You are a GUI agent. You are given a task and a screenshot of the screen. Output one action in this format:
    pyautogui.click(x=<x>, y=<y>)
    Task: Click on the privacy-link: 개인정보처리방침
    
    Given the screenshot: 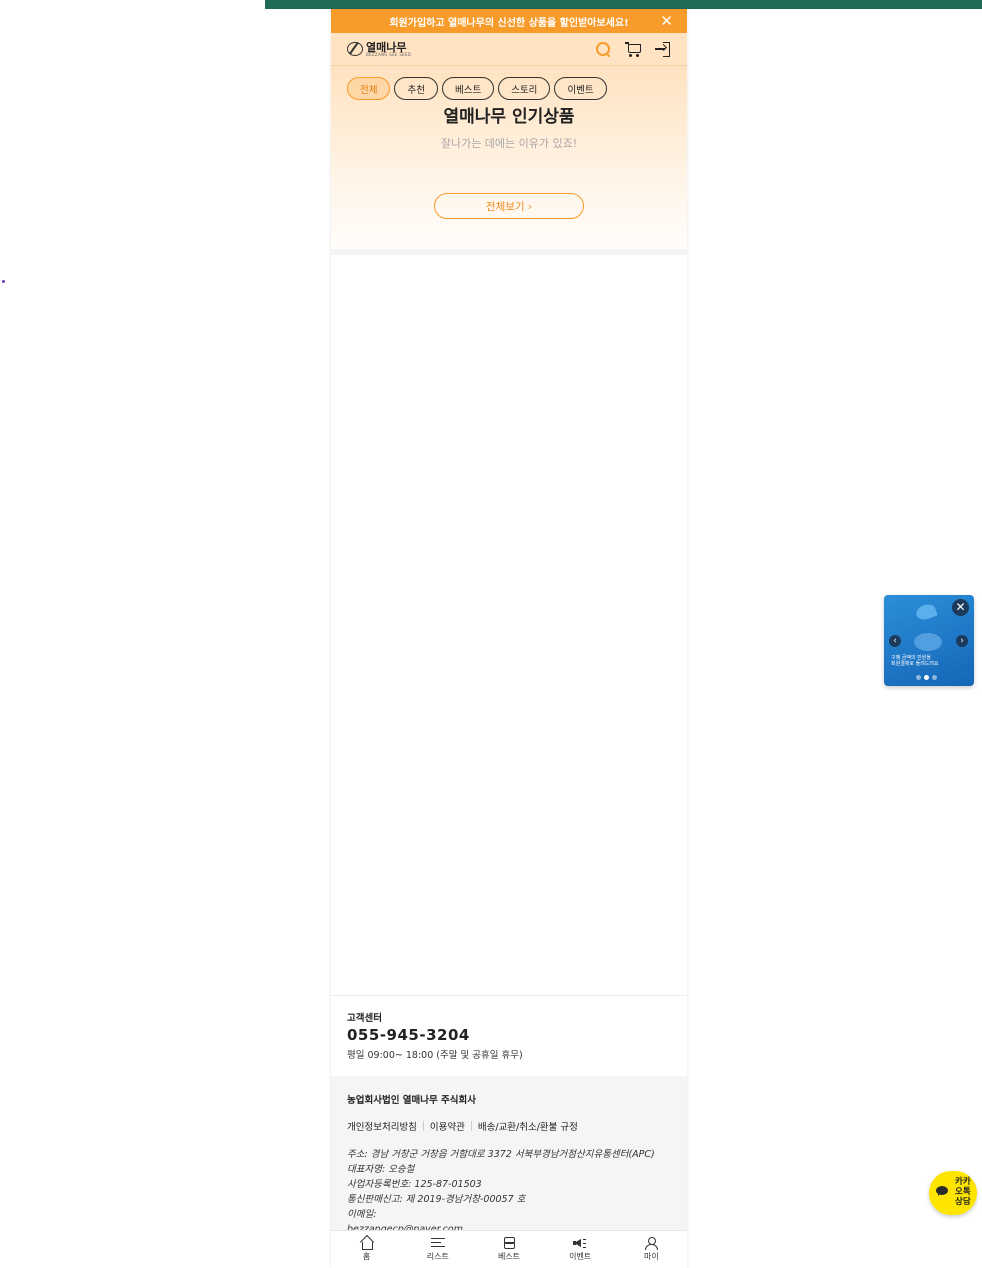 What is the action you would take?
    pyautogui.click(x=382, y=1126)
    